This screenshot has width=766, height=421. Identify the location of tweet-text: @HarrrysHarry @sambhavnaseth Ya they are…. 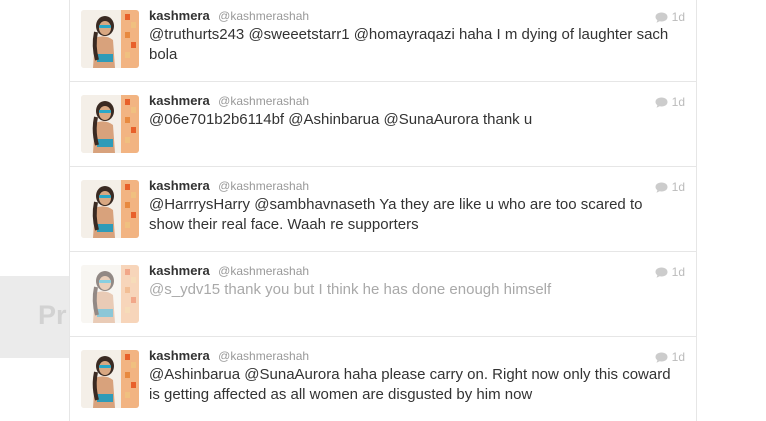
(396, 214).